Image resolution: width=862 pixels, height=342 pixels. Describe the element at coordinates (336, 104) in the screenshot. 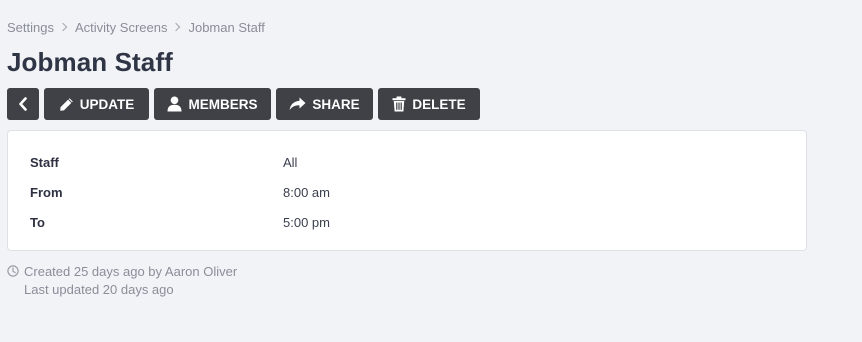

I see `share-button-label: SHARE` at that location.